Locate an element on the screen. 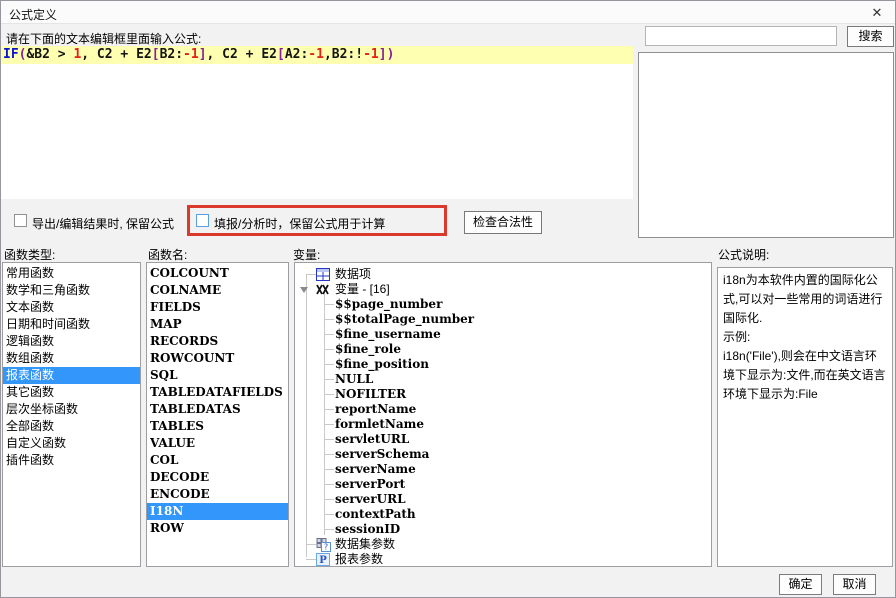 This screenshot has width=896, height=598. search-input is located at coordinates (741, 36).